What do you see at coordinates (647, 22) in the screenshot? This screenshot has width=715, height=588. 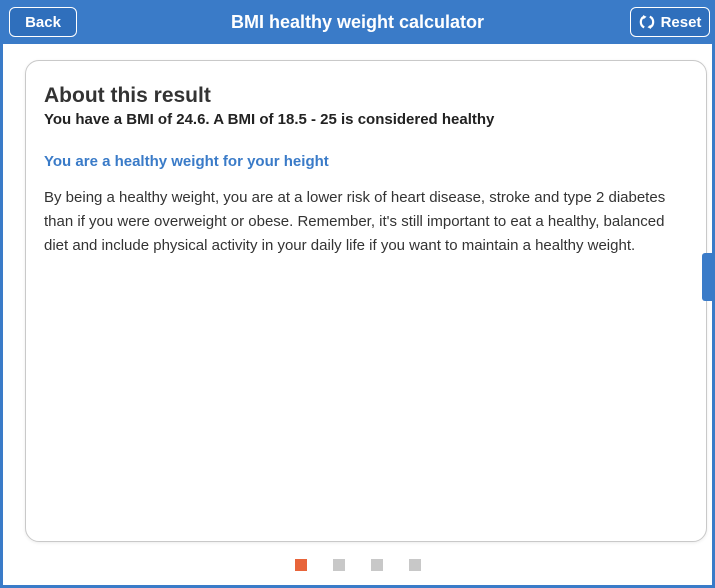 I see `refresh-icon` at bounding box center [647, 22].